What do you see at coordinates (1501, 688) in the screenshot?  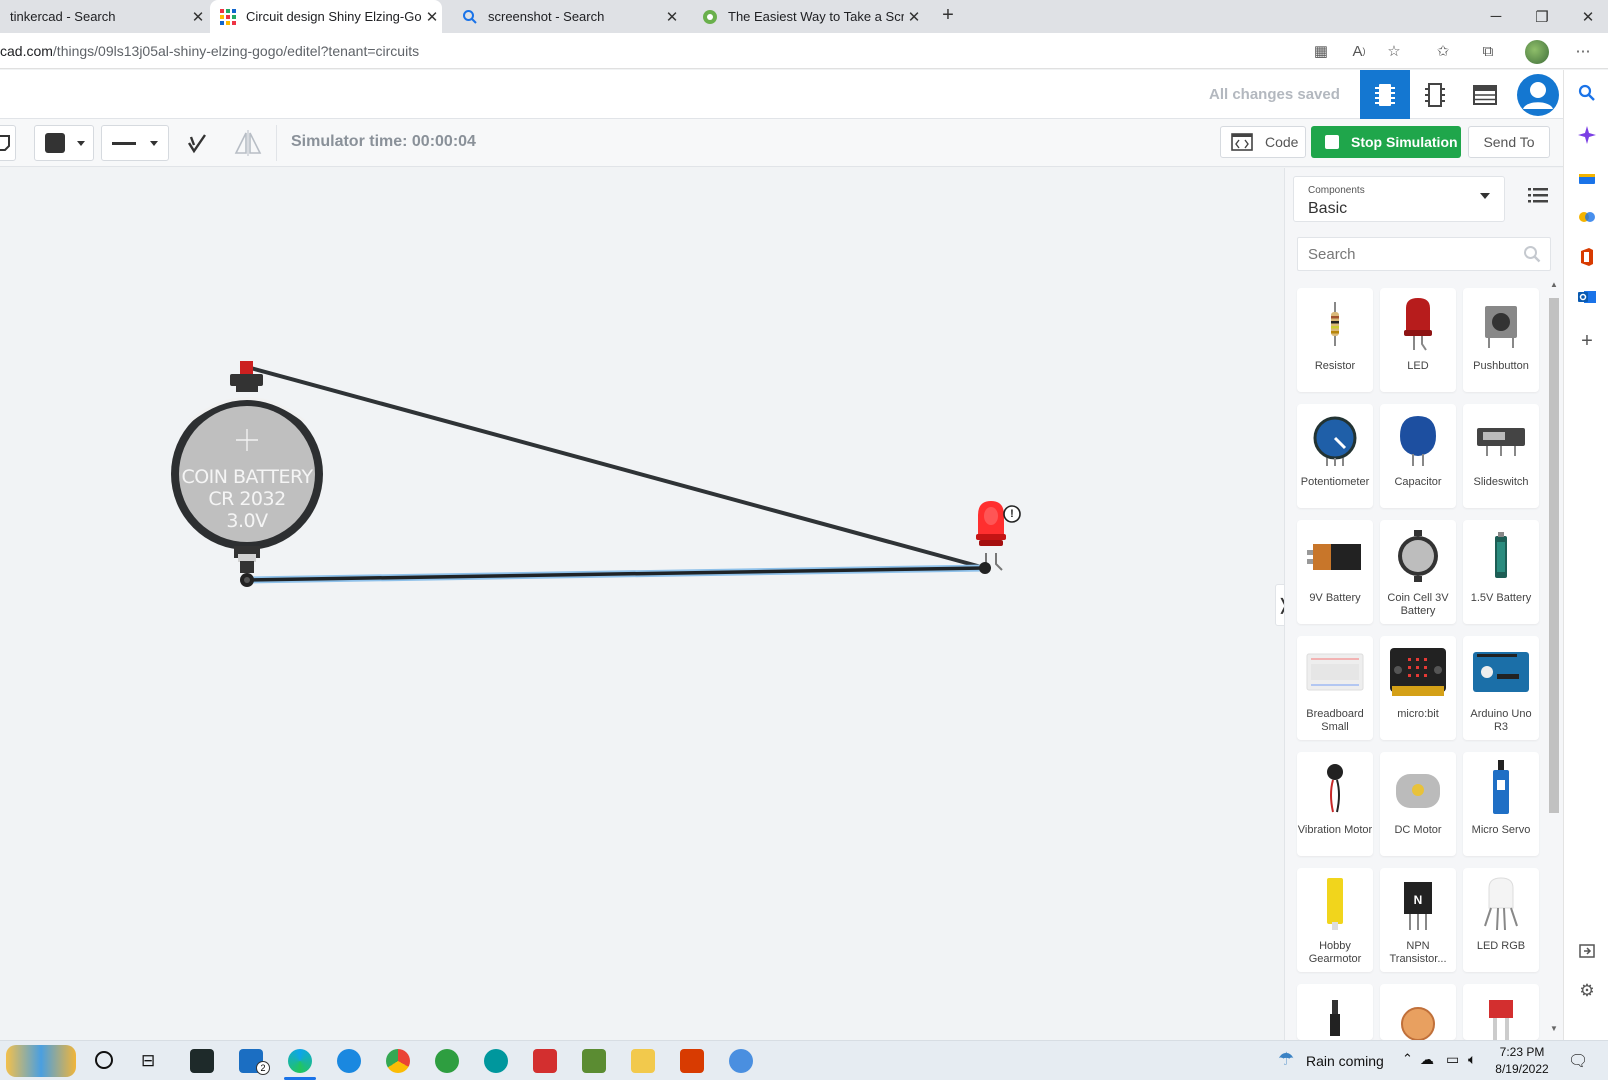 I see `component-arduino-uno: Arduino Uno R3` at bounding box center [1501, 688].